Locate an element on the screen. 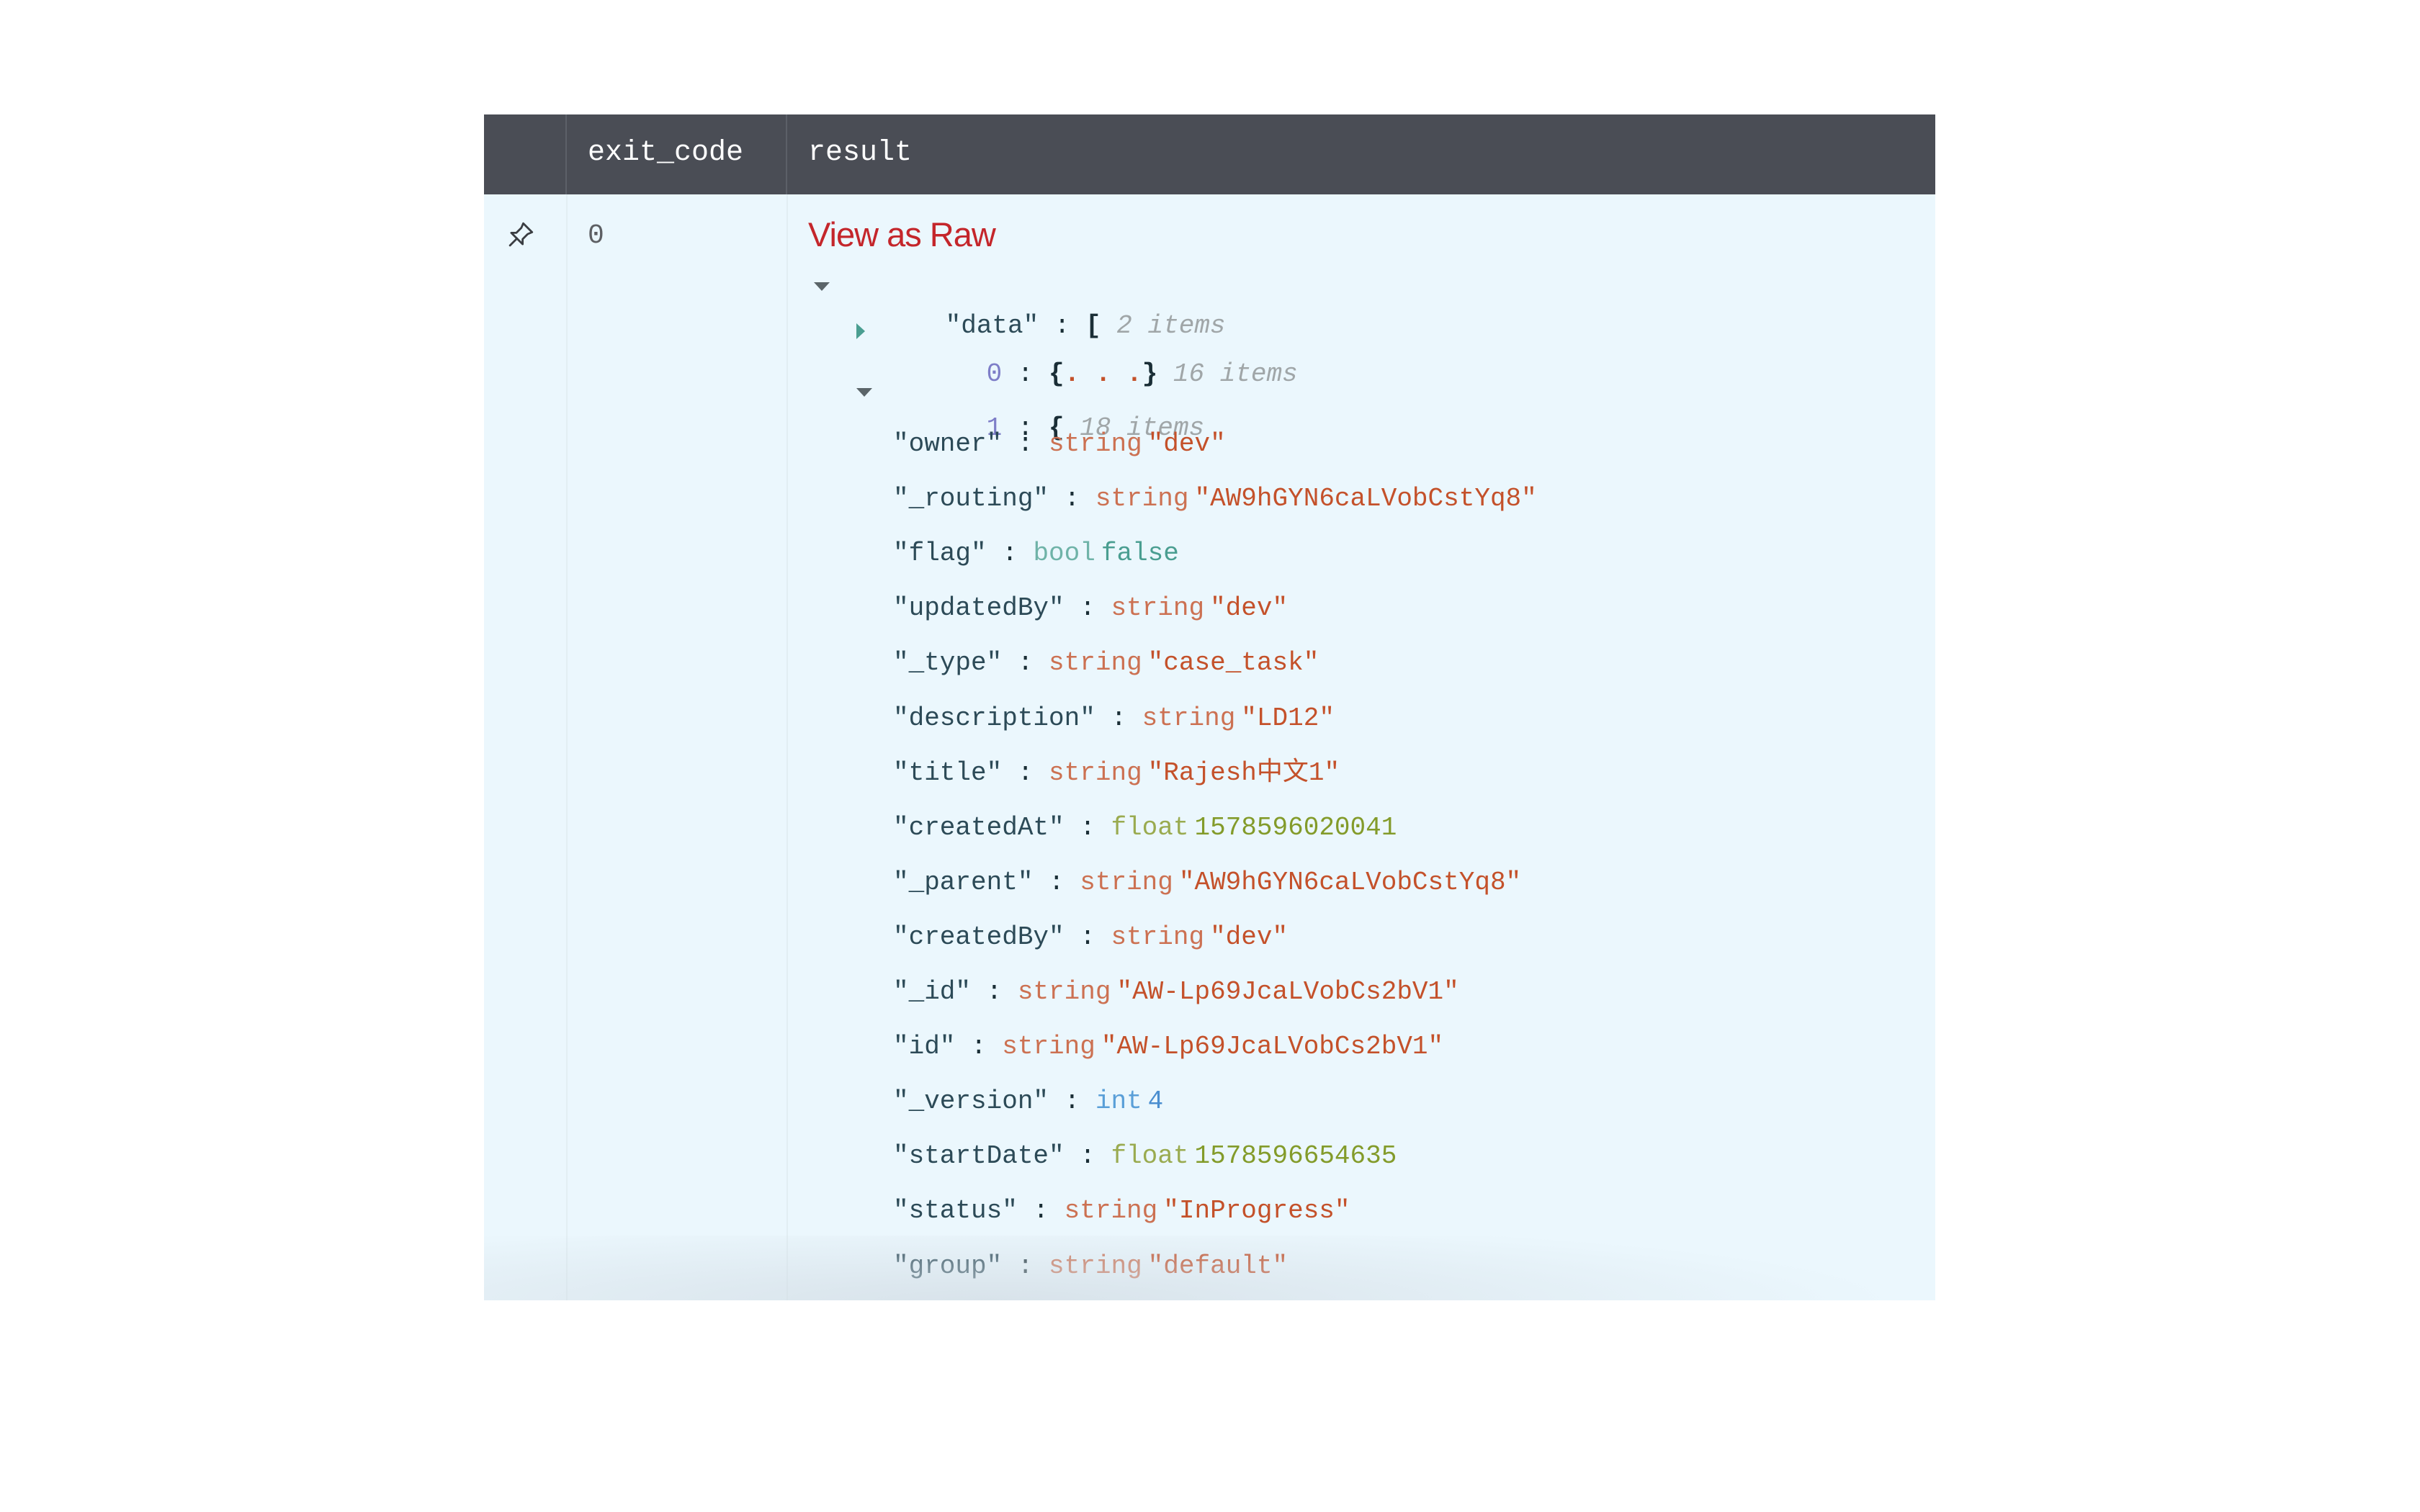 Image resolution: width=2420 pixels, height=1512 pixels. field-key: "_id" is located at coordinates (932, 992).